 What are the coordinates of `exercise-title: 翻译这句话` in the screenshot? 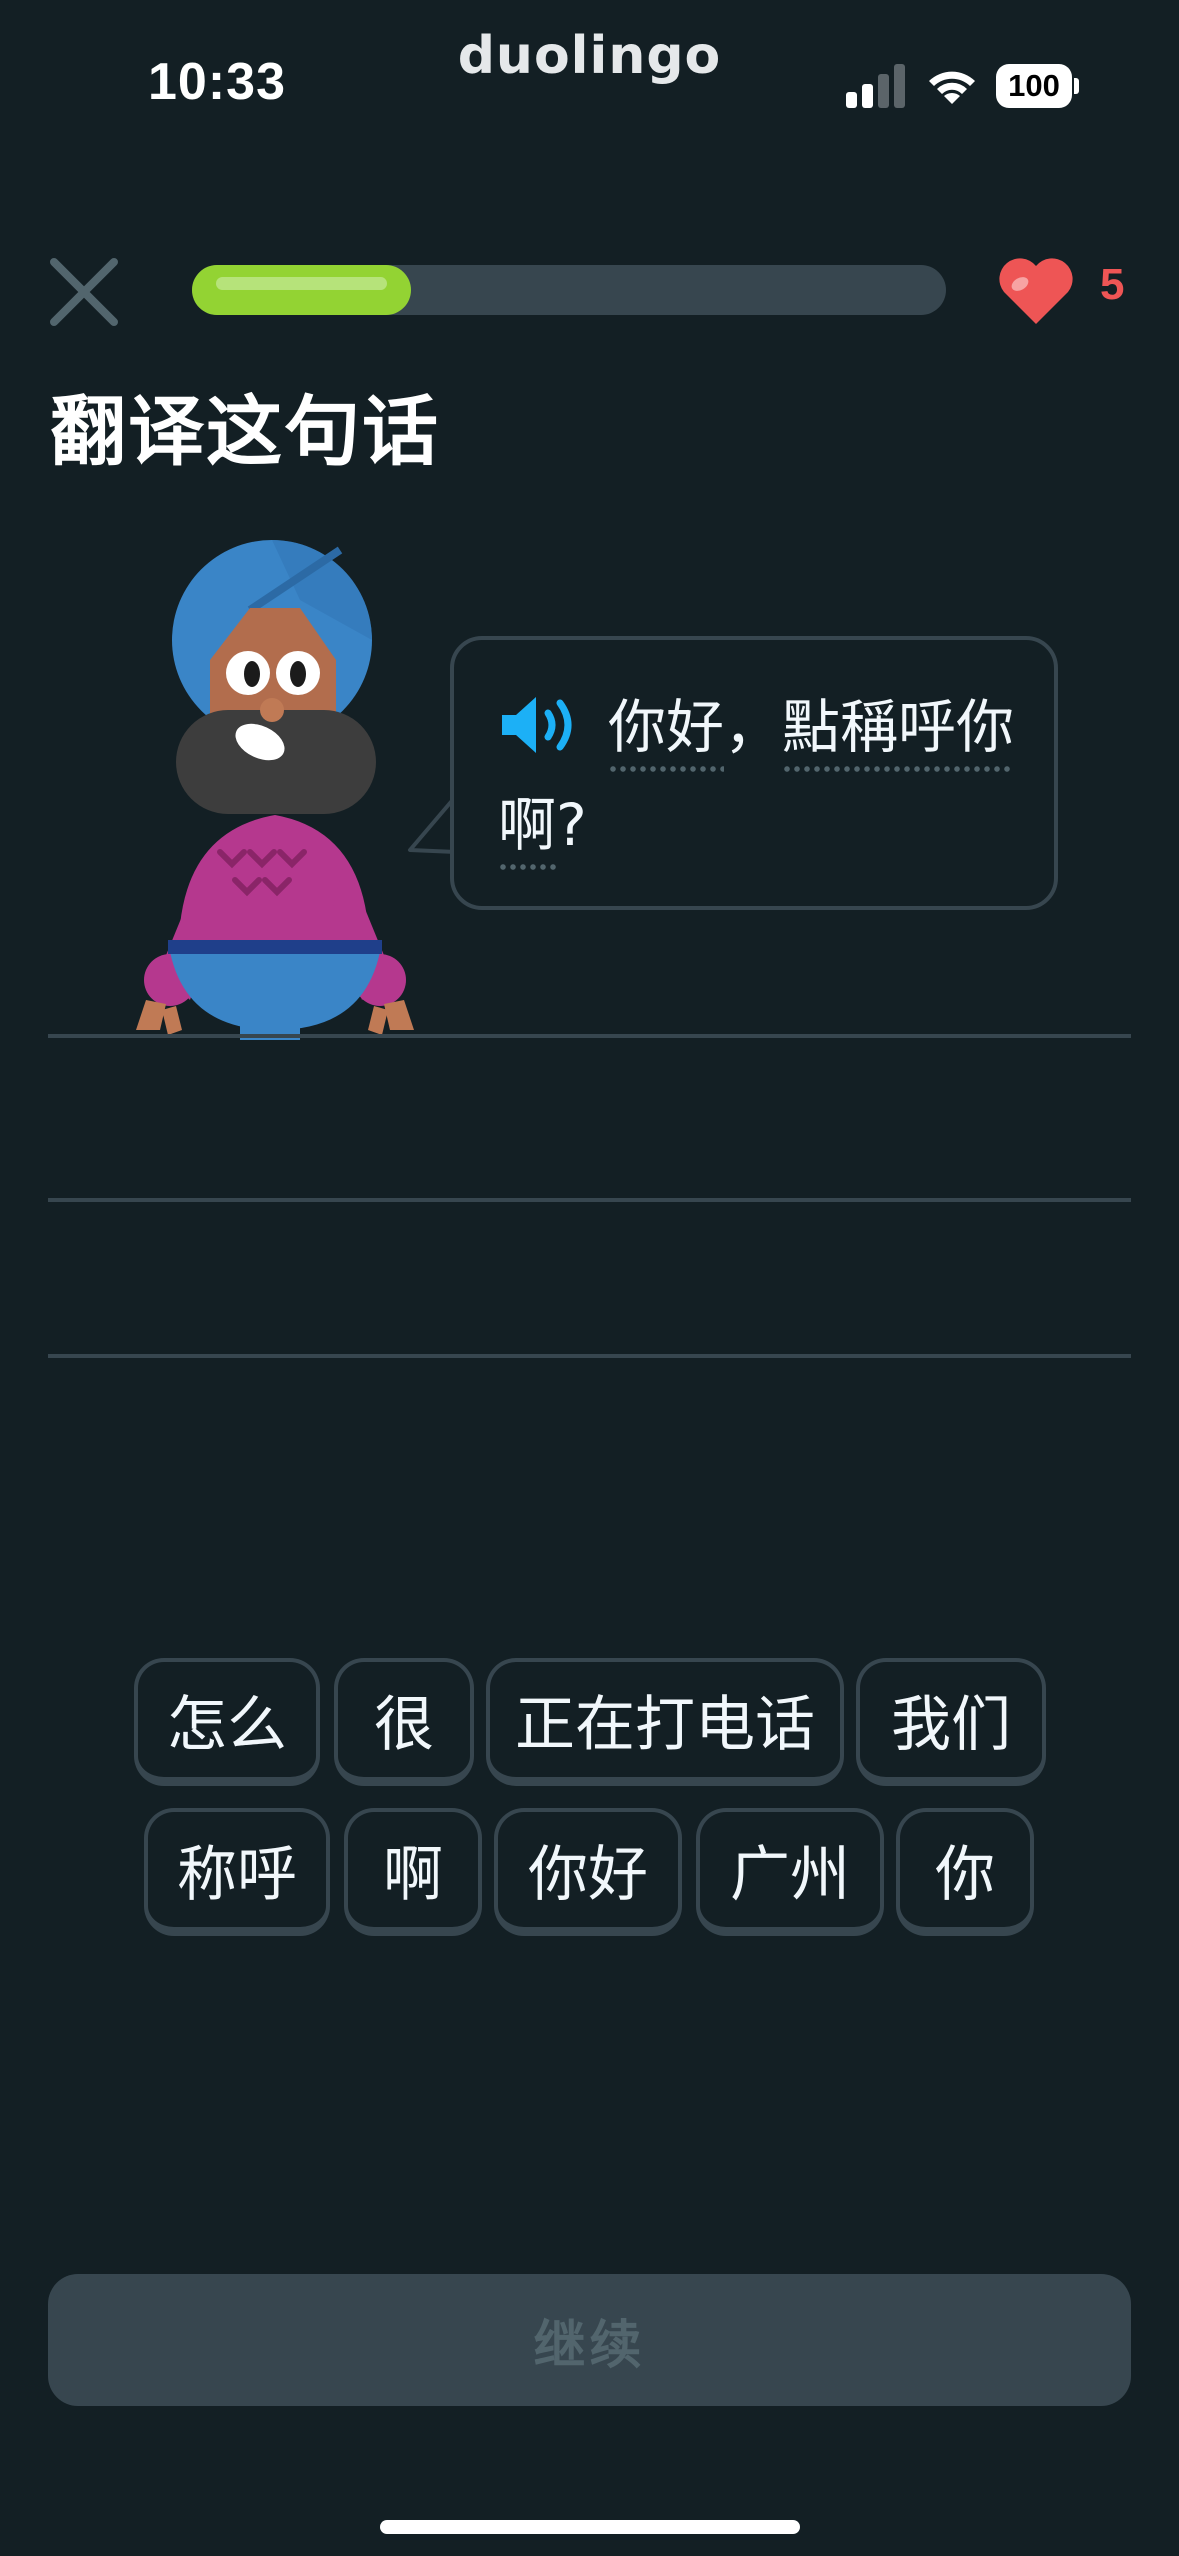 It's located at (245, 431).